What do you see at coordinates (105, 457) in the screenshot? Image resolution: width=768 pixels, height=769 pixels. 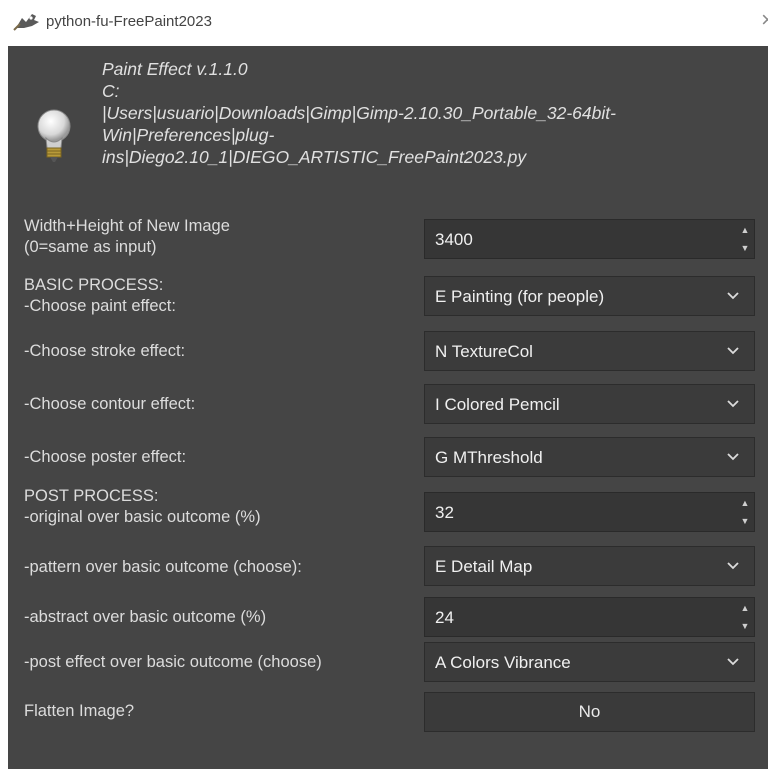 I see `poster-effect-label: -Choose poster effect:` at bounding box center [105, 457].